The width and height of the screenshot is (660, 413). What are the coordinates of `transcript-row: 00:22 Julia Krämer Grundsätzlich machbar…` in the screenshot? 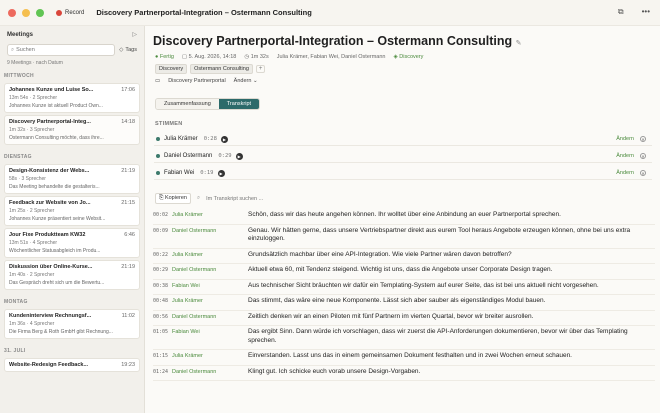 It's located at (404, 256).